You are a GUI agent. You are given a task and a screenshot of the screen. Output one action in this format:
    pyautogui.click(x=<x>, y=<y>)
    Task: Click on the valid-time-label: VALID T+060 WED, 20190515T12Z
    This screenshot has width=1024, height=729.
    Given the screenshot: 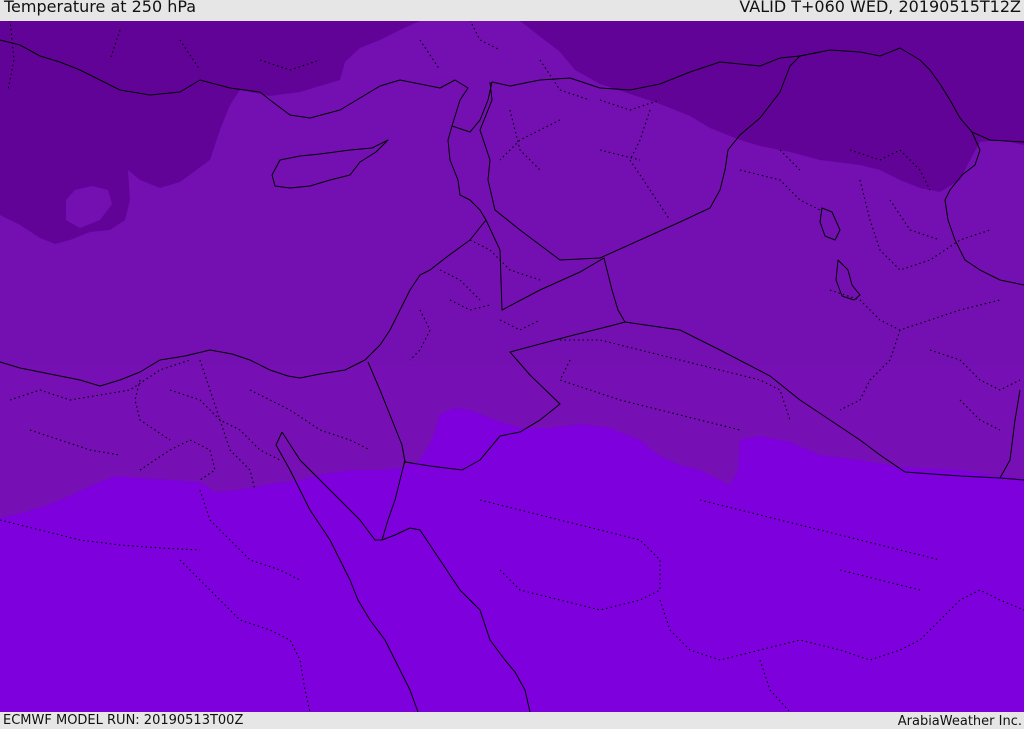 What is the action you would take?
    pyautogui.click(x=880, y=8)
    